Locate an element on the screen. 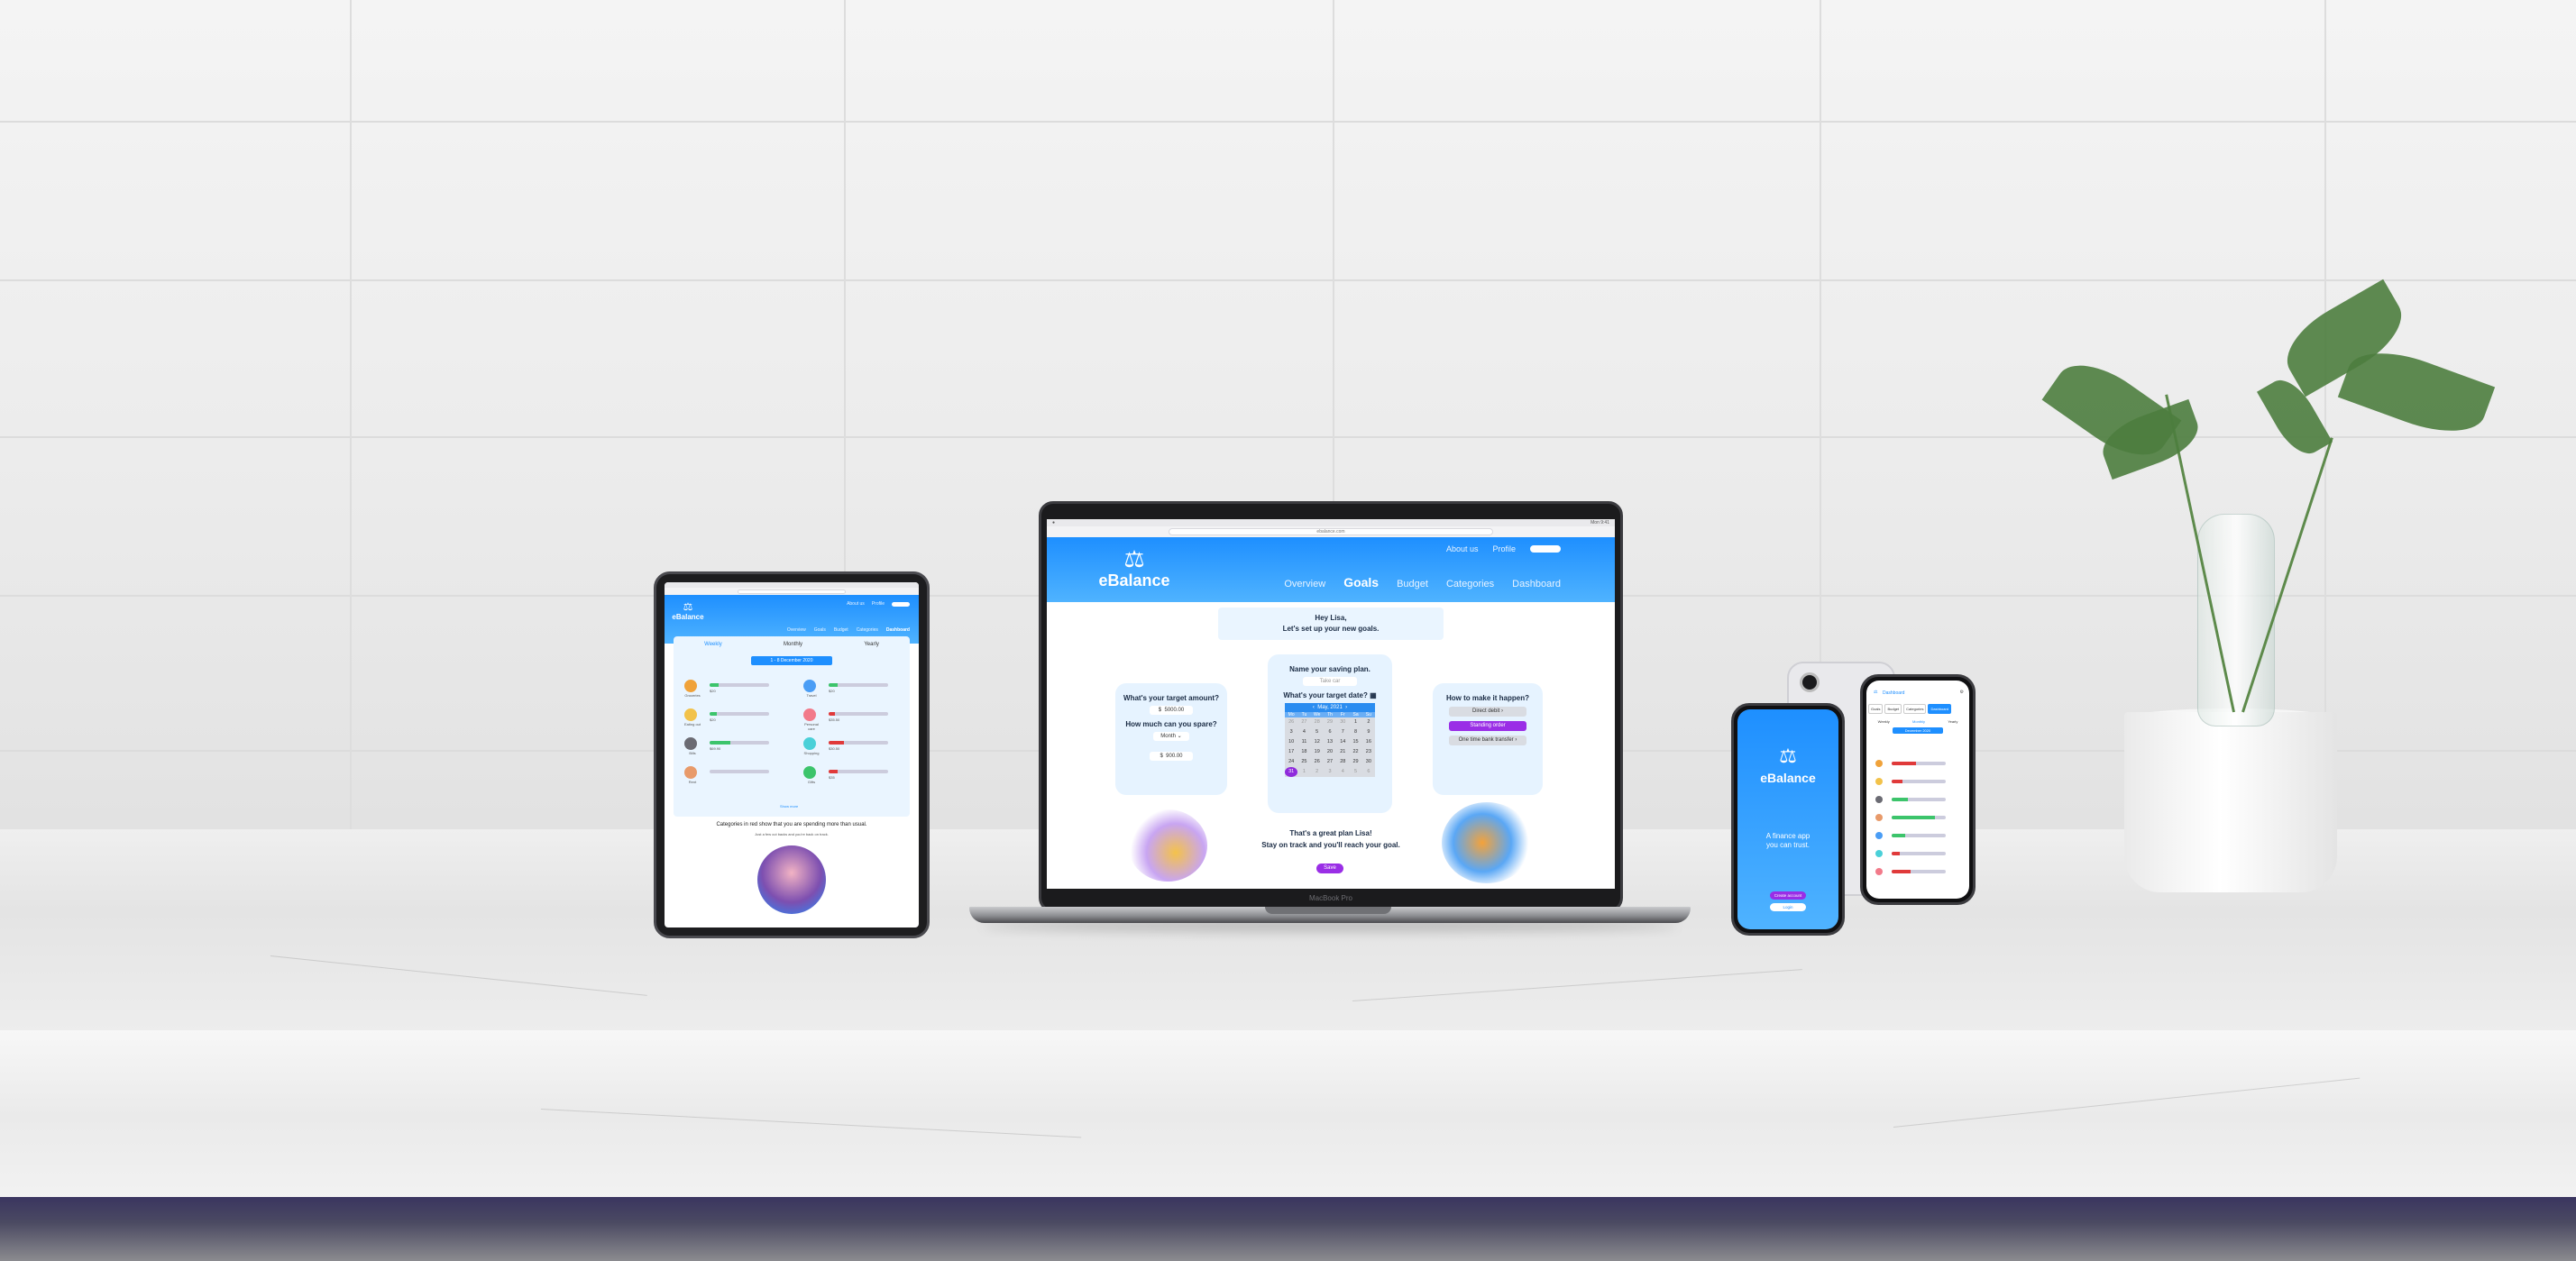 This screenshot has height=1261, width=2576. calendar-day: 7 is located at coordinates (1342, 732).